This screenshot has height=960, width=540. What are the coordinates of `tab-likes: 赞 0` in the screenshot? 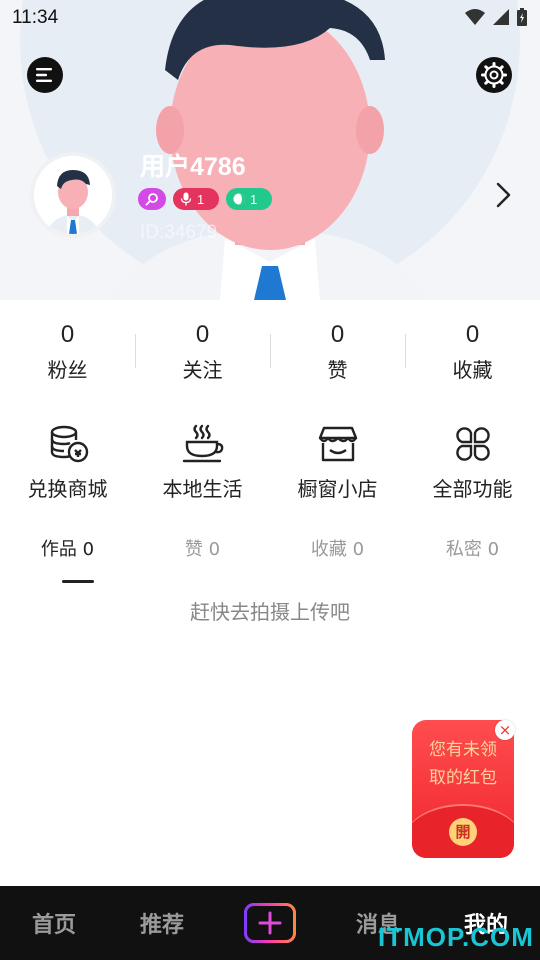 It's located at (202, 558).